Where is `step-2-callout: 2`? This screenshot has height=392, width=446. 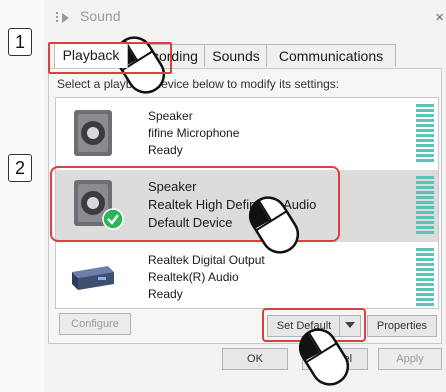 step-2-callout: 2 is located at coordinates (20, 168).